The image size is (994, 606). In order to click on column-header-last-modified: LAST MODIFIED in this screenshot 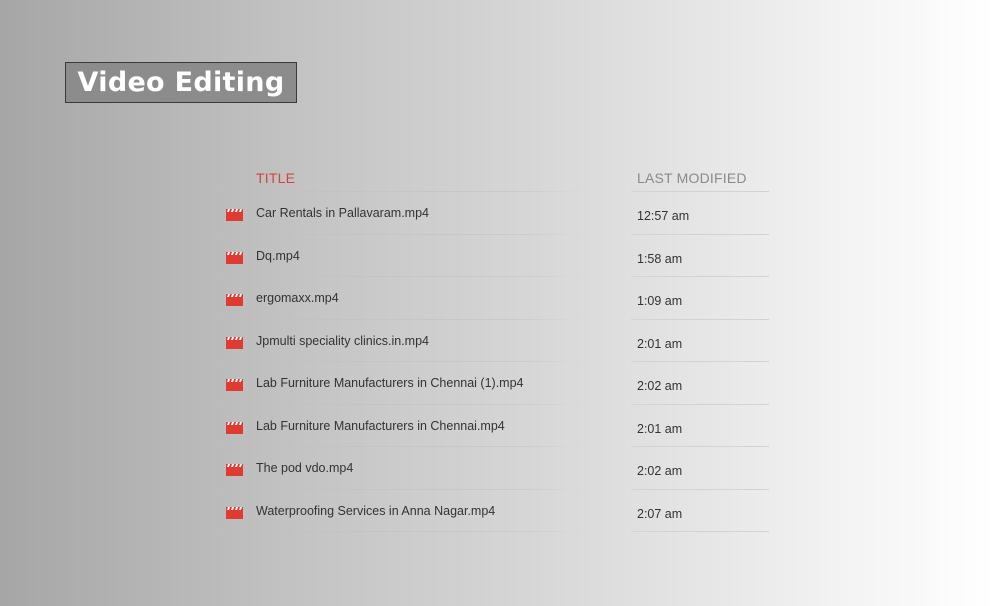, I will do `click(692, 178)`.